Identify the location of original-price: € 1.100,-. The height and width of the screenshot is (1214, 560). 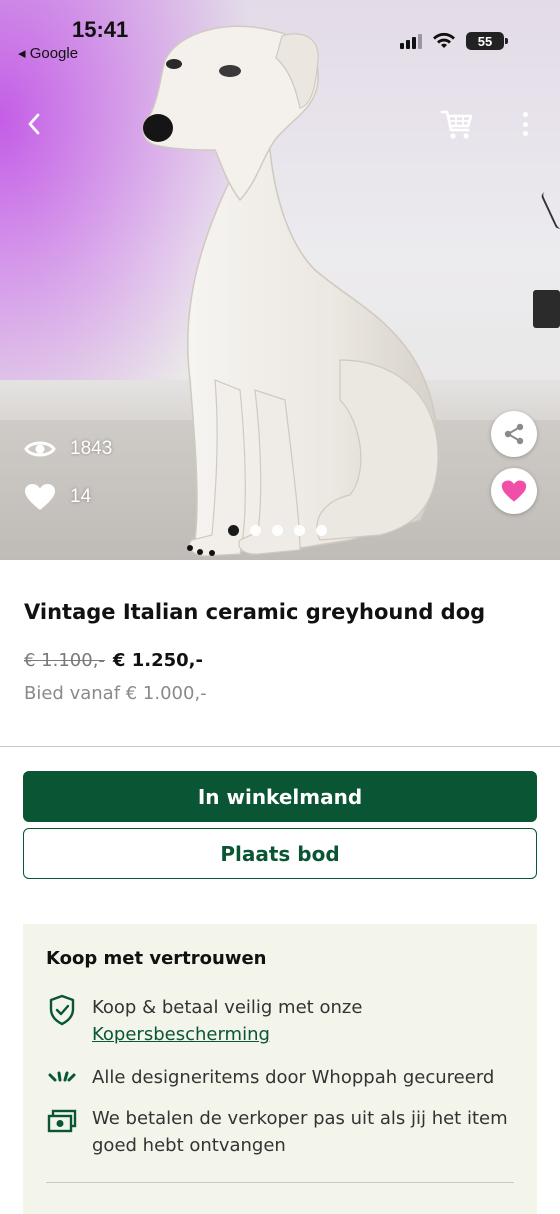
(64, 660).